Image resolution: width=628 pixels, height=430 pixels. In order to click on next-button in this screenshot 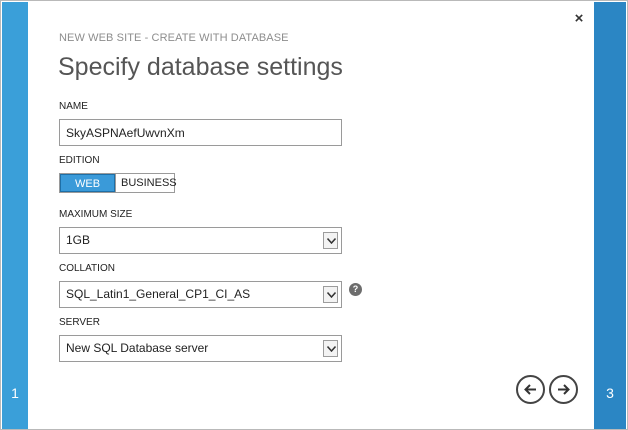, I will do `click(563, 389)`.